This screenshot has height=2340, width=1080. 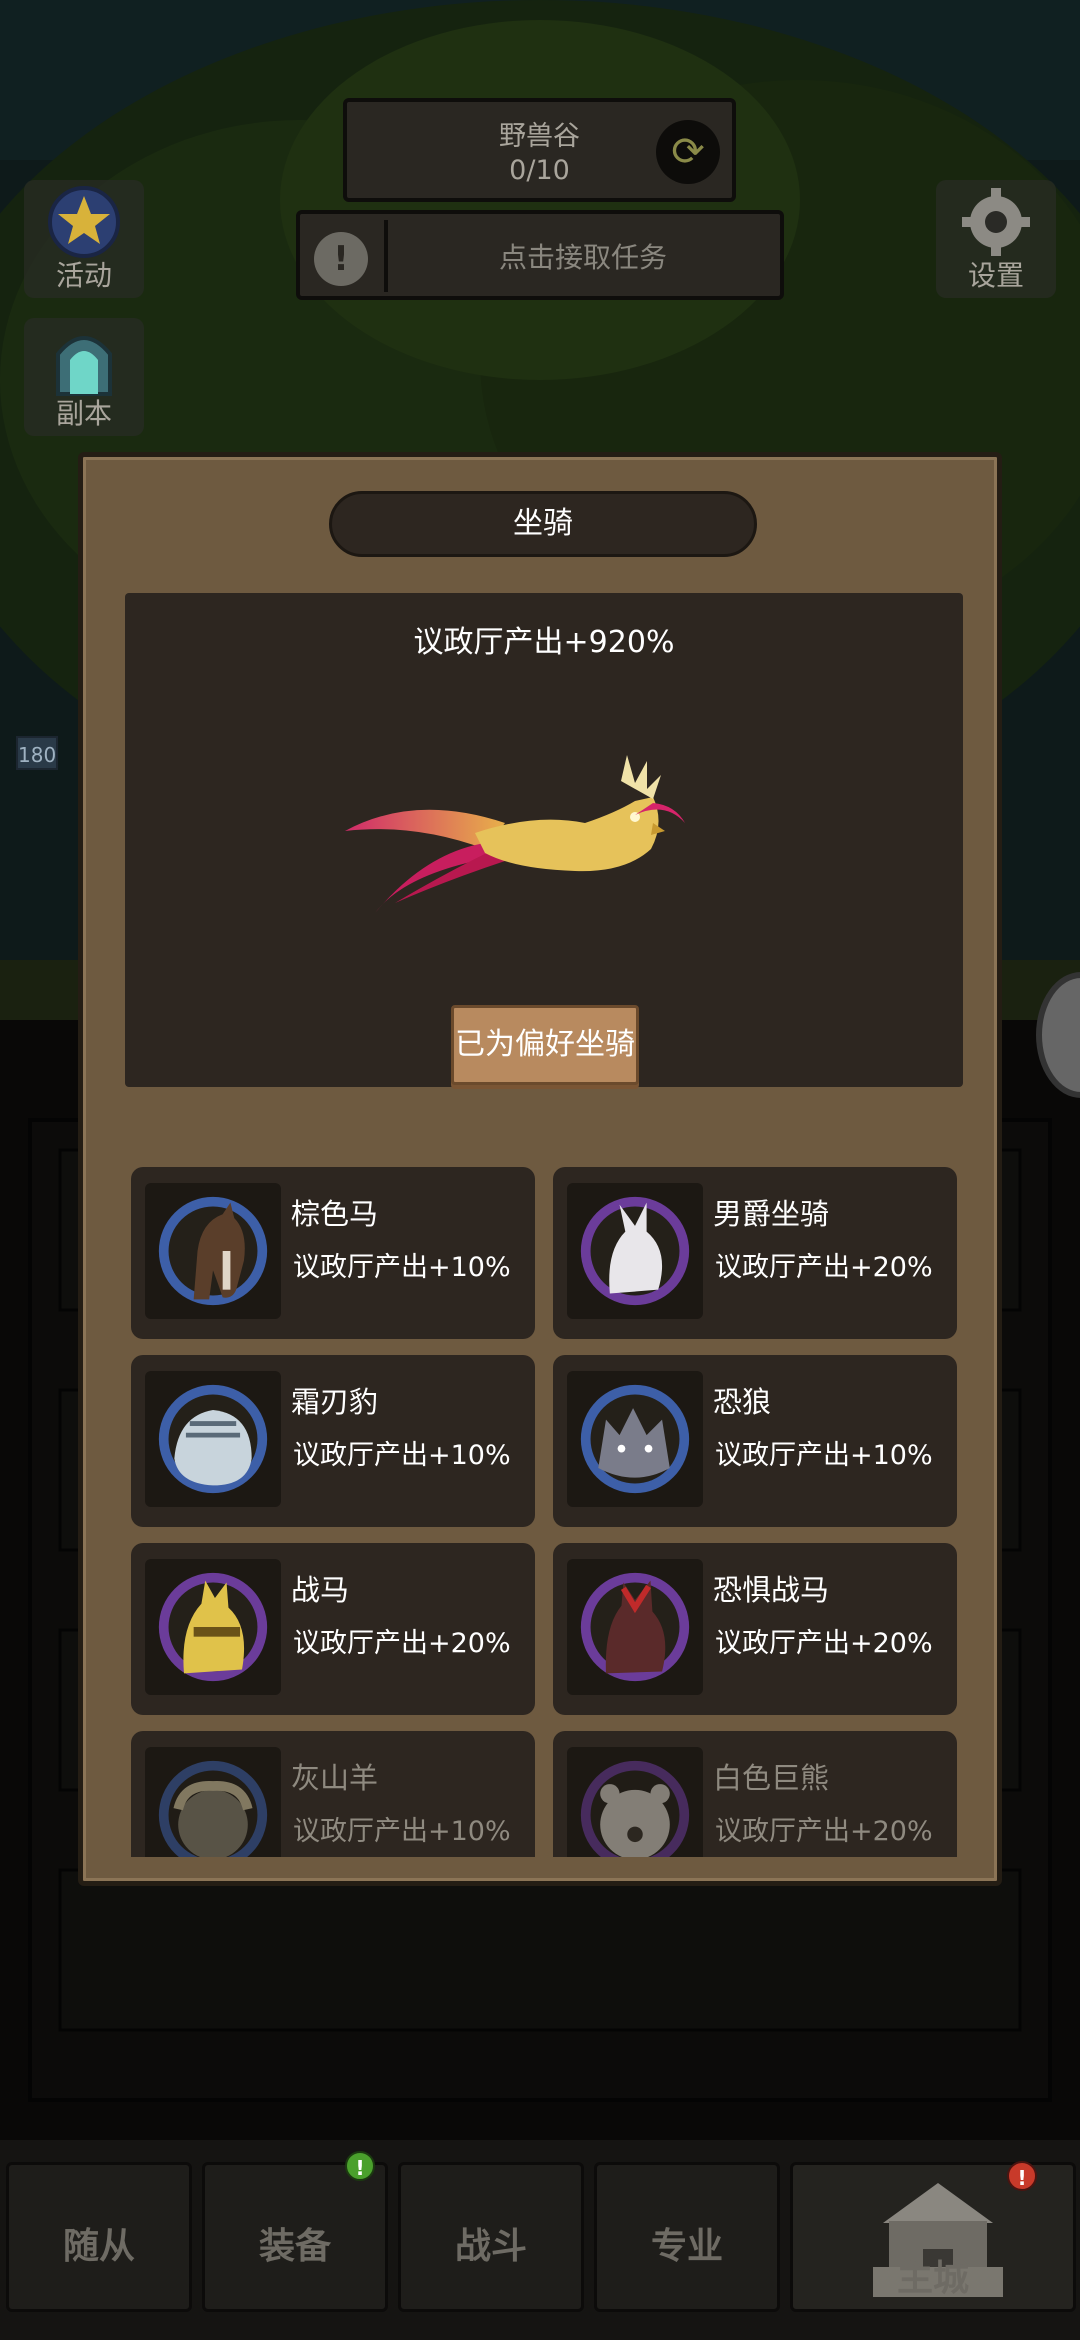 I want to click on quest-bar: ! 点击接取任务, so click(x=540, y=255).